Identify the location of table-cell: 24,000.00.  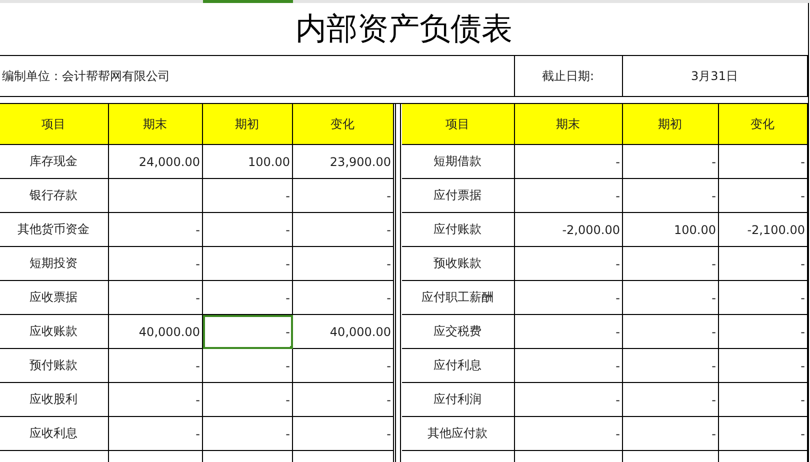
(156, 162).